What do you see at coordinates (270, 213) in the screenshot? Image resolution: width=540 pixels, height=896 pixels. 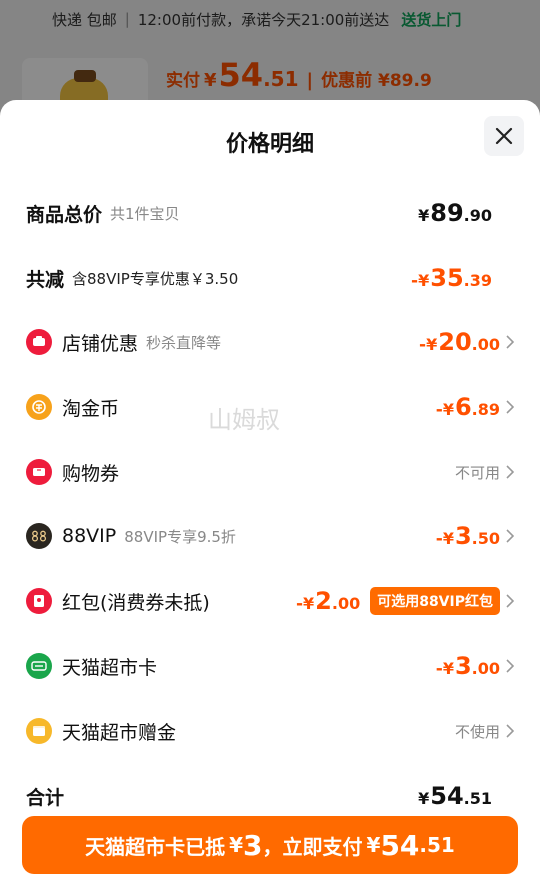 I see `row-goods-total: 商品总价 共1件宝贝 ¥ 89 .90` at bounding box center [270, 213].